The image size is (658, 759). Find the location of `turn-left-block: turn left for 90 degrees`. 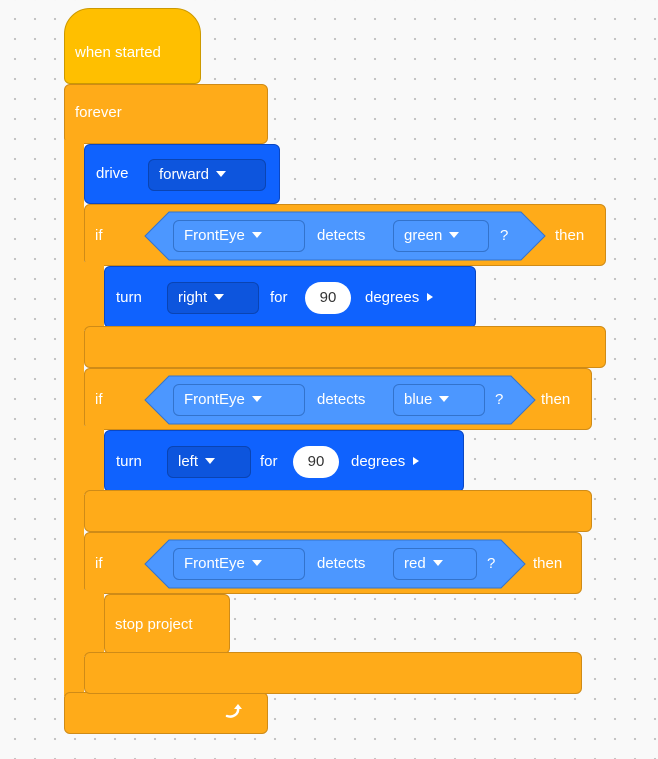

turn-left-block: turn left for 90 degrees is located at coordinates (284, 461).